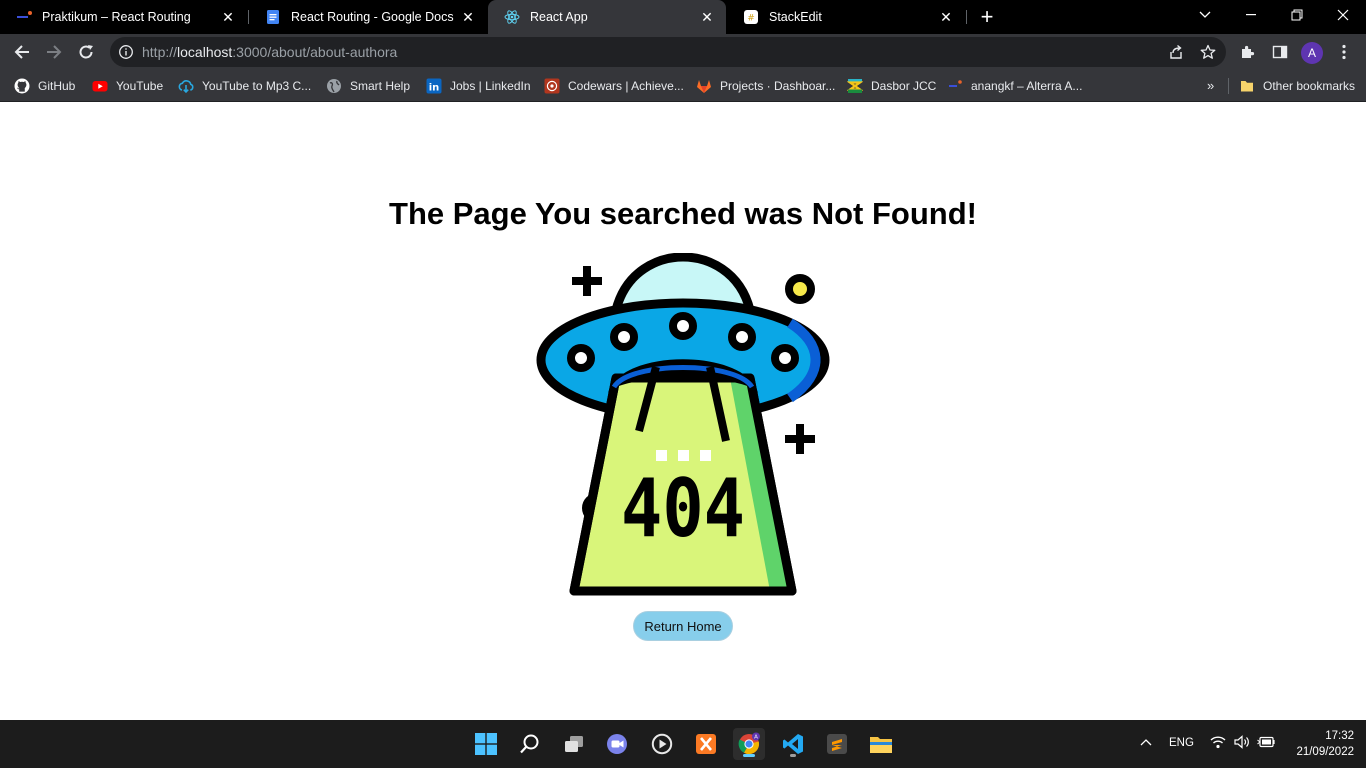  What do you see at coordinates (837, 744) in the screenshot?
I see `sublime-text-icon` at bounding box center [837, 744].